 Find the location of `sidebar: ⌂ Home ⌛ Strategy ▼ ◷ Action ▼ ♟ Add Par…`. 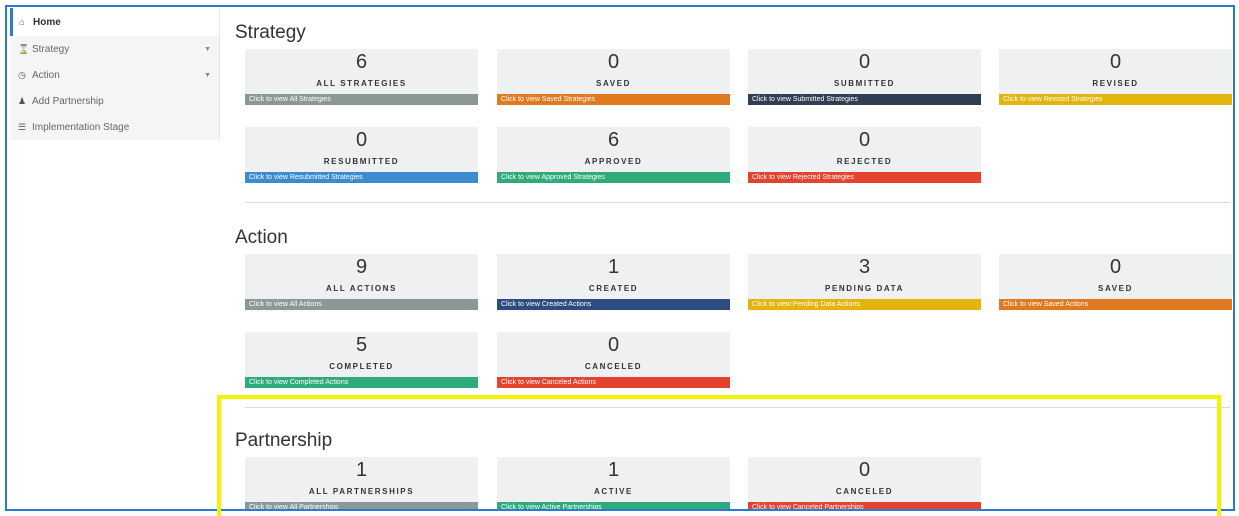

sidebar: ⌂ Home ⌛ Strategy ▼ ◷ Action ▼ ♟ Add Par… is located at coordinates (115, 74).